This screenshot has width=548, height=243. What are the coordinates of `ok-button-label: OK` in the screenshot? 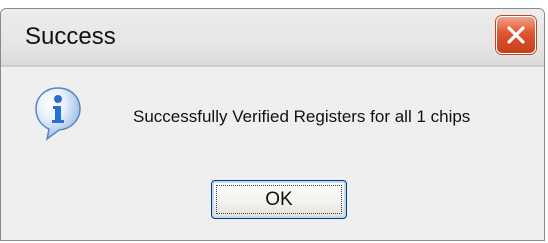 It's located at (279, 199).